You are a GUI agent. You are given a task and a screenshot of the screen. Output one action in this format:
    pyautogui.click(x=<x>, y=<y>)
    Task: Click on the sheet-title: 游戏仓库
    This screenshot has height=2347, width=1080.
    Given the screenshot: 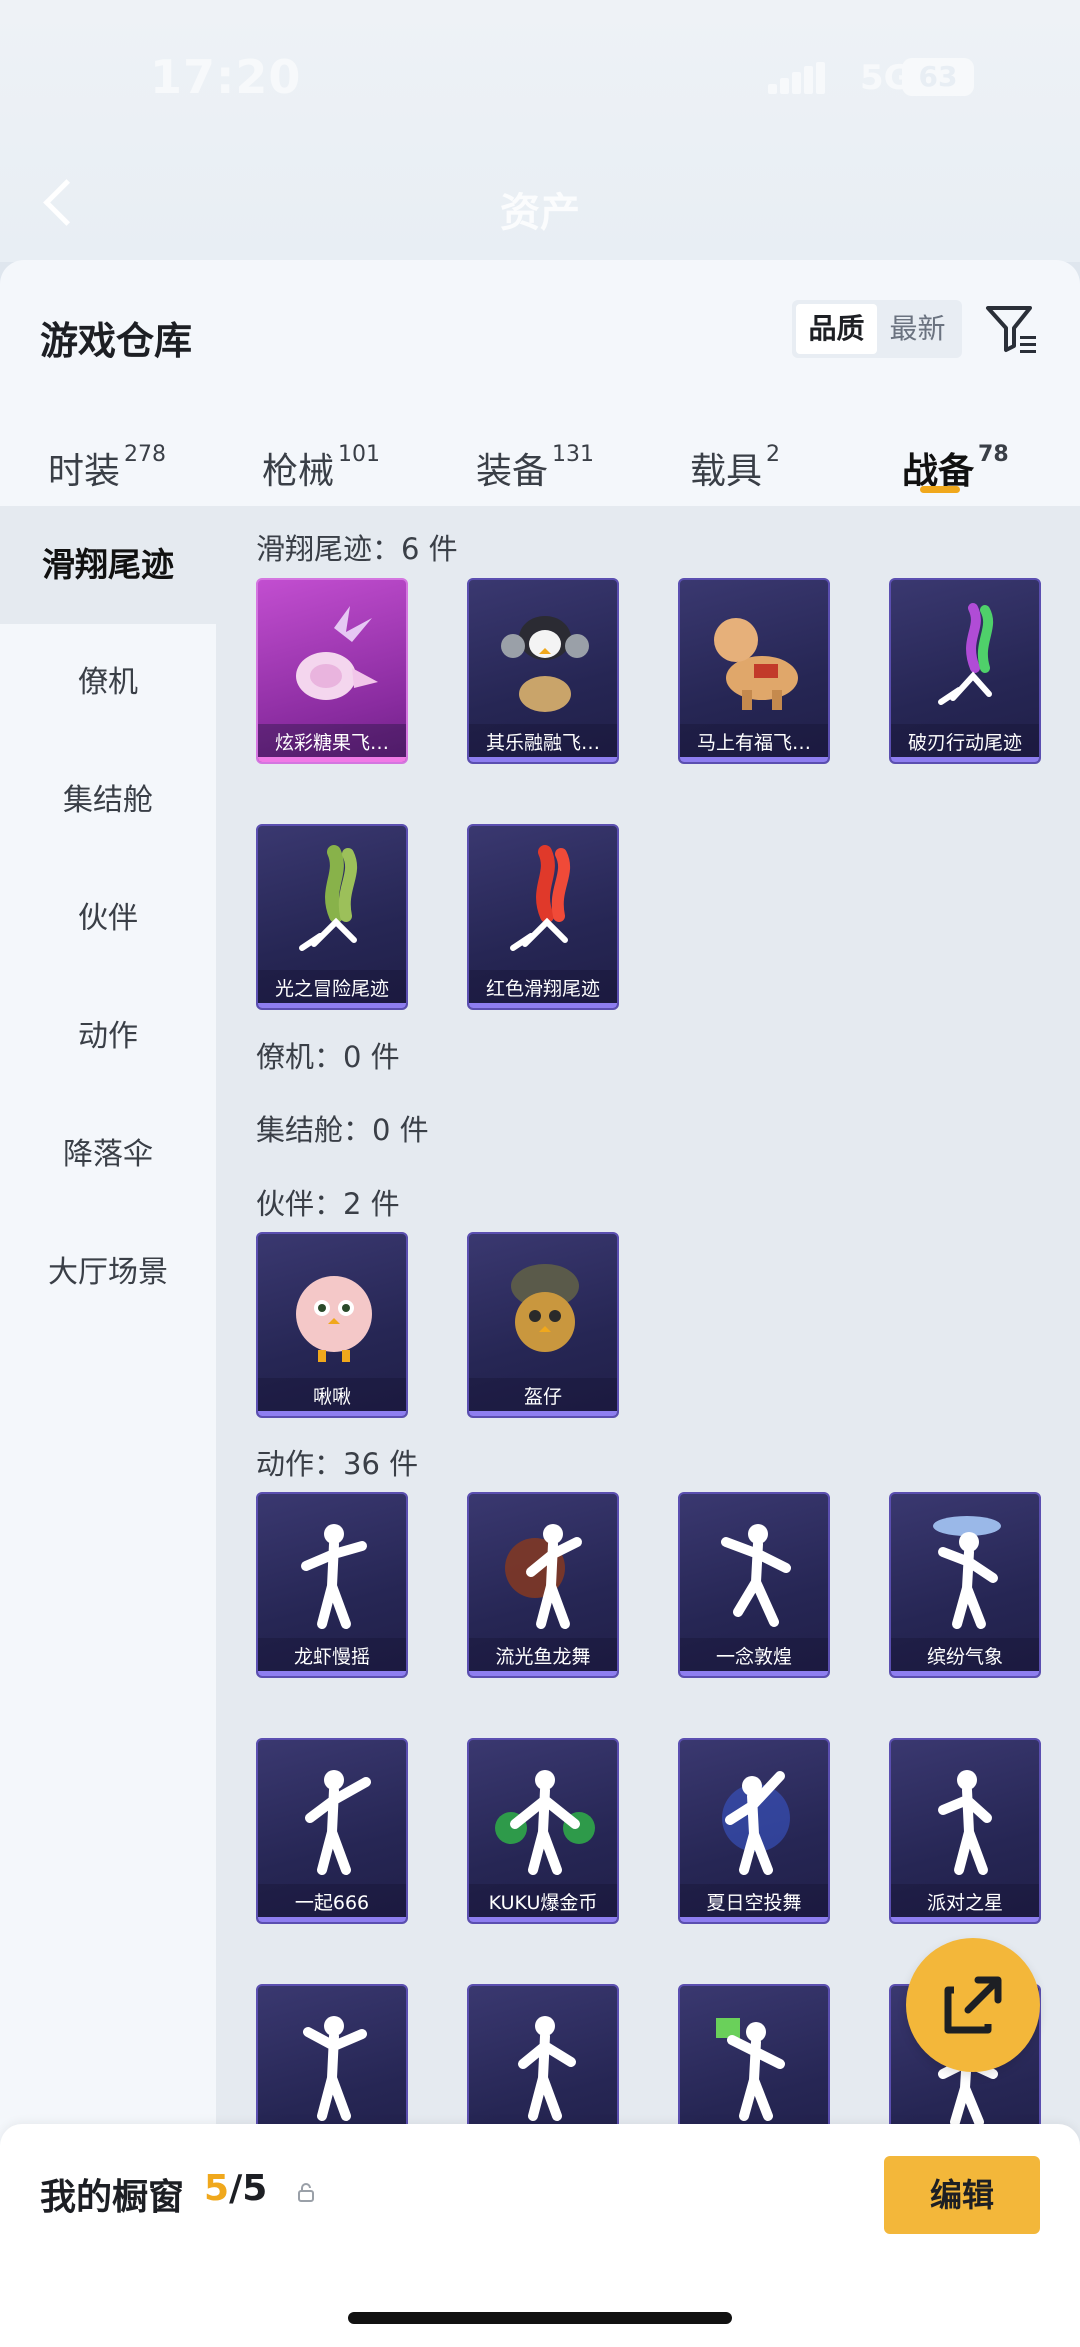 What is the action you would take?
    pyautogui.click(x=116, y=341)
    